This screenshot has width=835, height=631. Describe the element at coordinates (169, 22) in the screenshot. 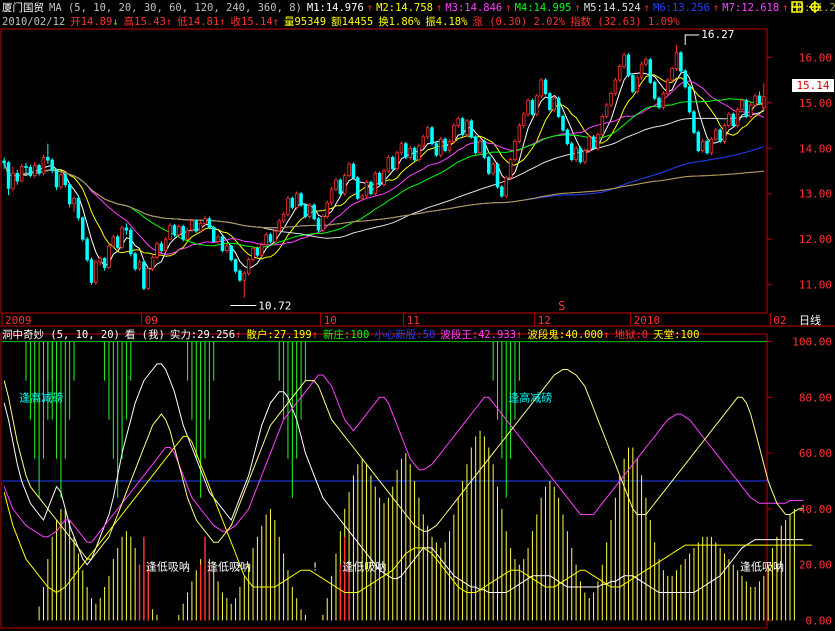

I see `quote-high-dir: ↑` at that location.